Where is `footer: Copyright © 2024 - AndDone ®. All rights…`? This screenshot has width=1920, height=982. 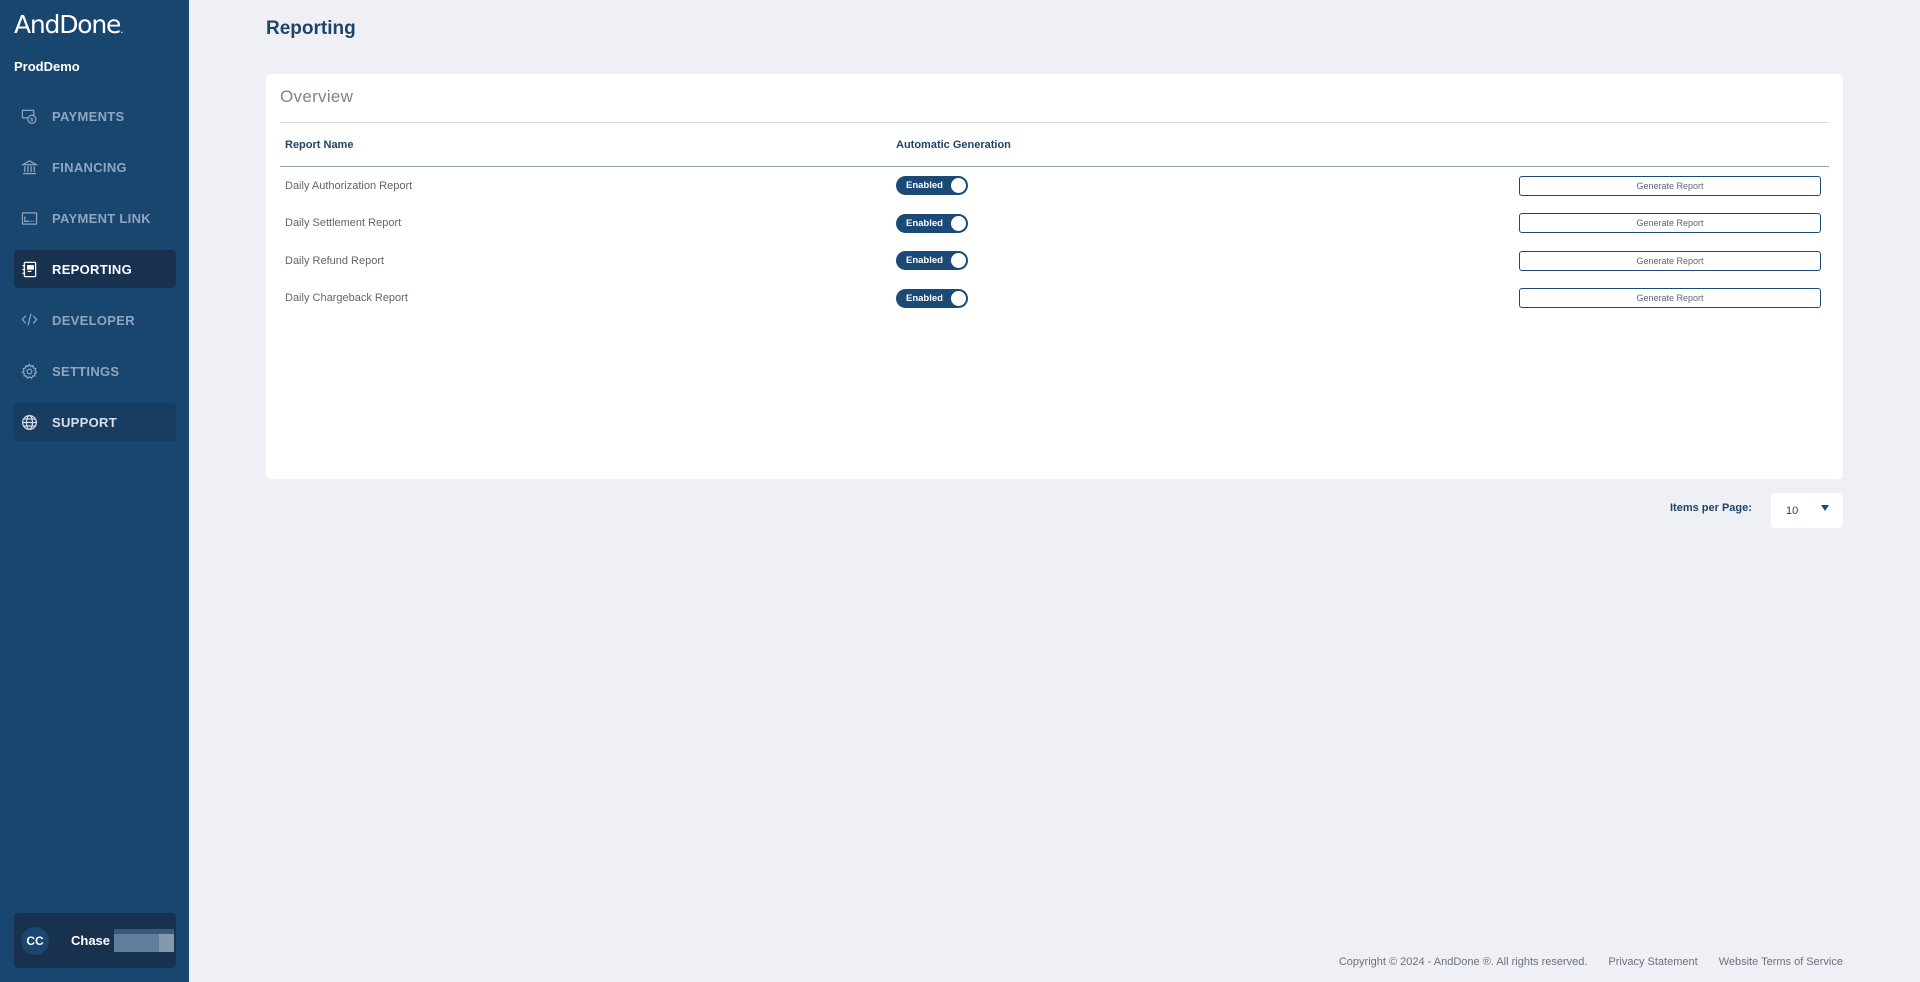 footer: Copyright © 2024 - AndDone ®. All rights… is located at coordinates (1591, 962).